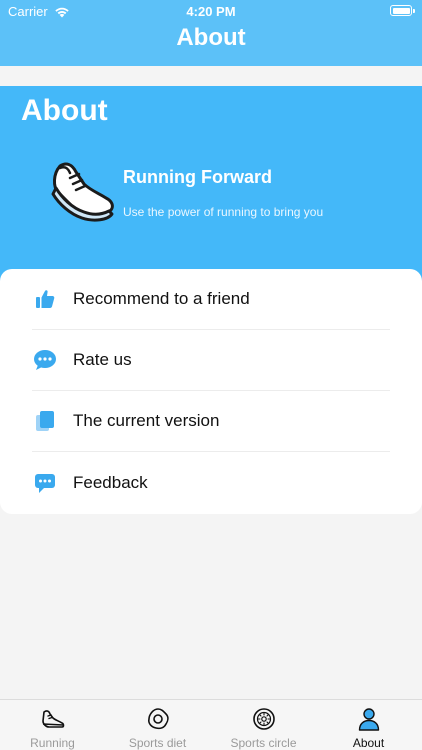  What do you see at coordinates (146, 420) in the screenshot?
I see `menu-item-label: The current version` at bounding box center [146, 420].